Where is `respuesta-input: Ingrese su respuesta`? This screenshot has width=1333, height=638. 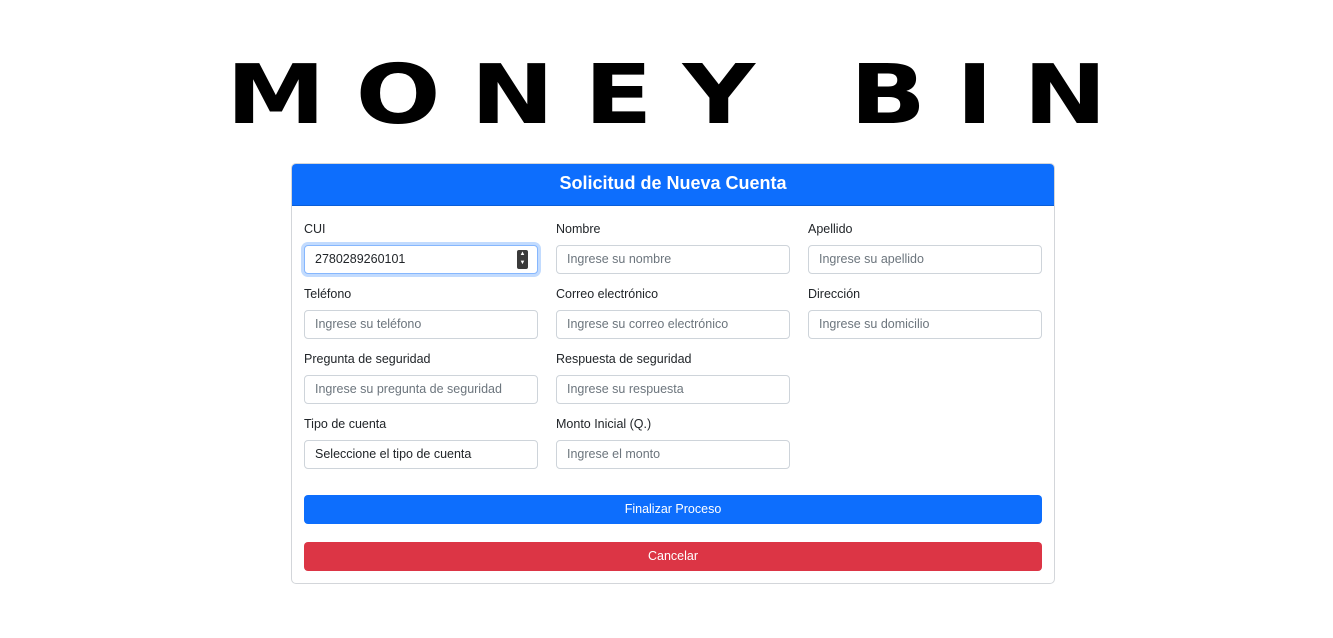
respuesta-input: Ingrese su respuesta is located at coordinates (673, 389).